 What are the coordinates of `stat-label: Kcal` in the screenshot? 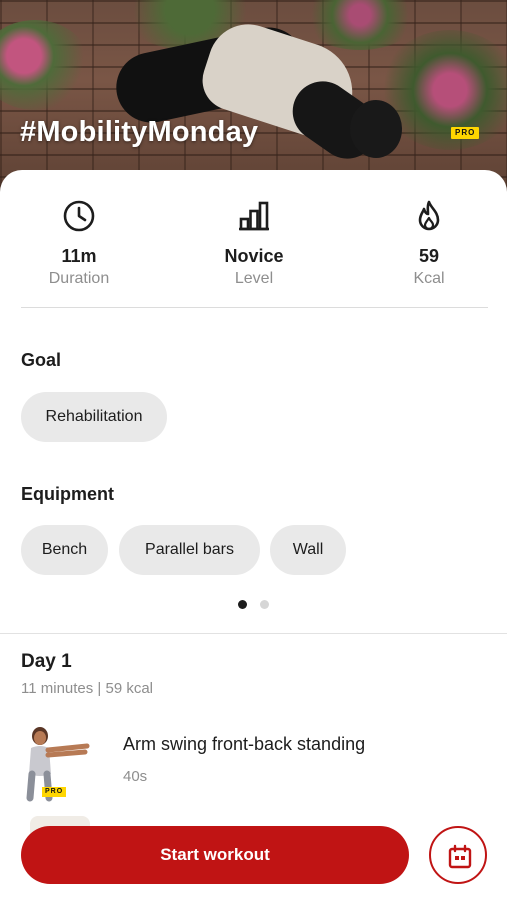 It's located at (429, 278).